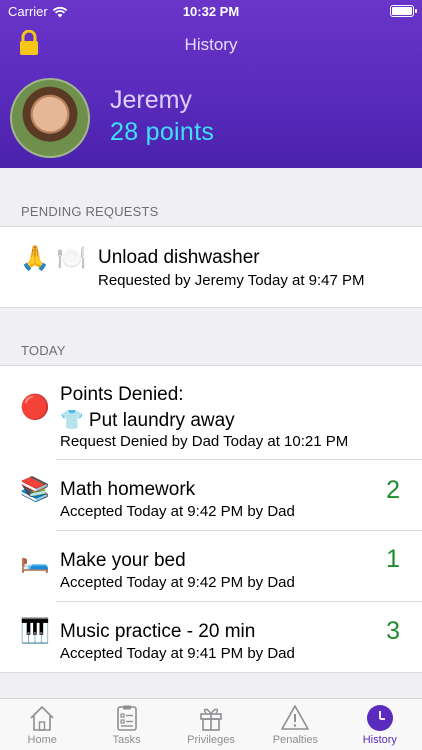  Describe the element at coordinates (42, 740) in the screenshot. I see `tab-label: Home` at that location.